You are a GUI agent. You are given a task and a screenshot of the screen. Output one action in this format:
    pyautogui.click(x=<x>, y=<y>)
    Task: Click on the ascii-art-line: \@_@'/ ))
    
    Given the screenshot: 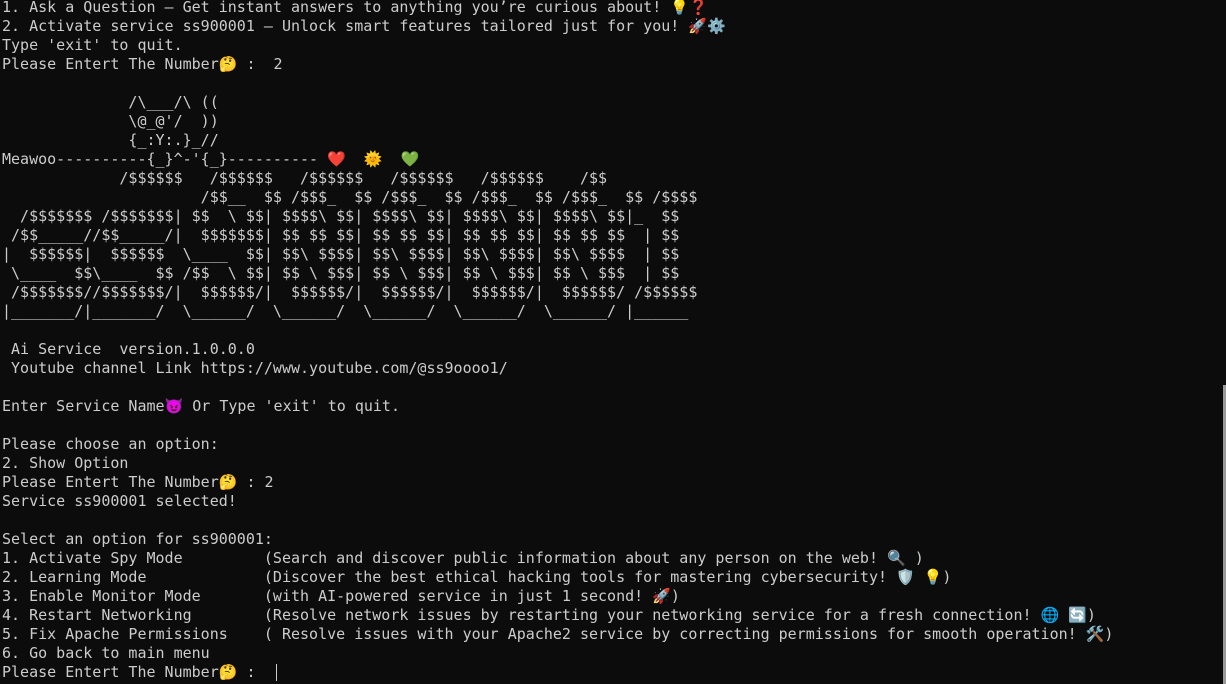 What is the action you would take?
    pyautogui.click(x=110, y=121)
    